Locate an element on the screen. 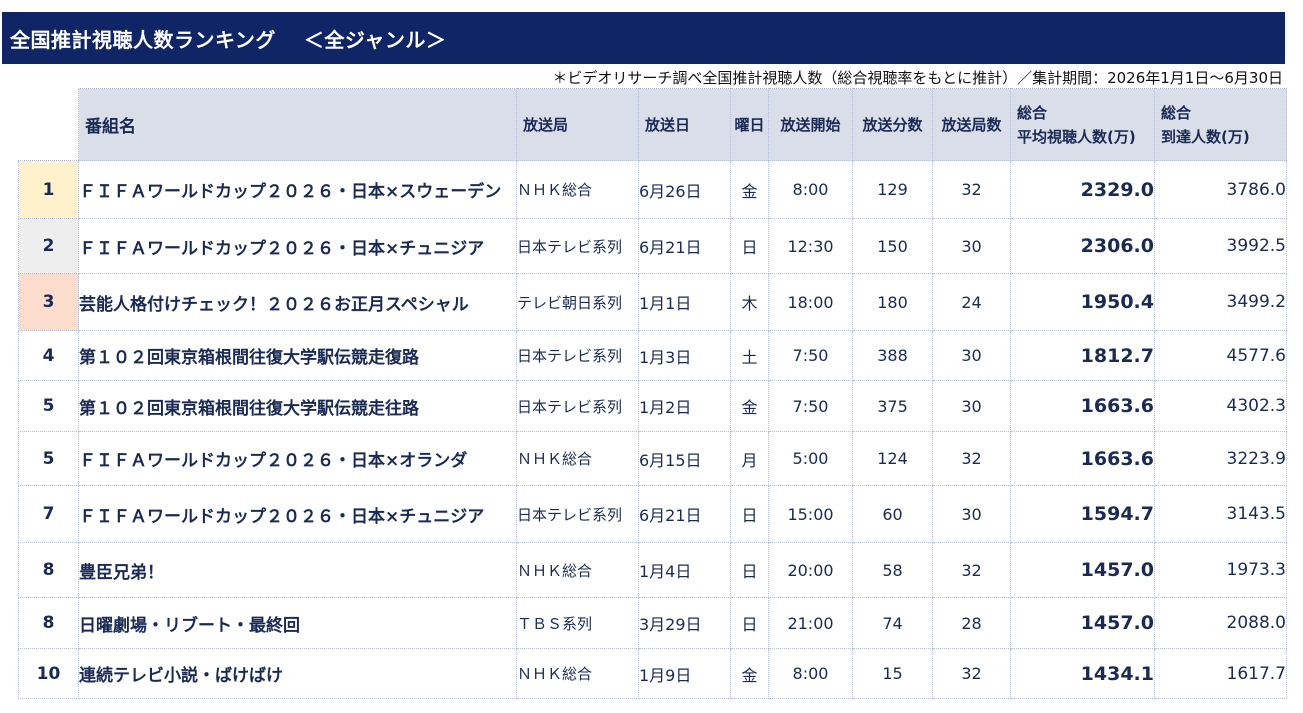 The image size is (1303, 713). title-bar: 全国推計視聴人数ランキング ＜全ジャンル＞ is located at coordinates (643, 38).